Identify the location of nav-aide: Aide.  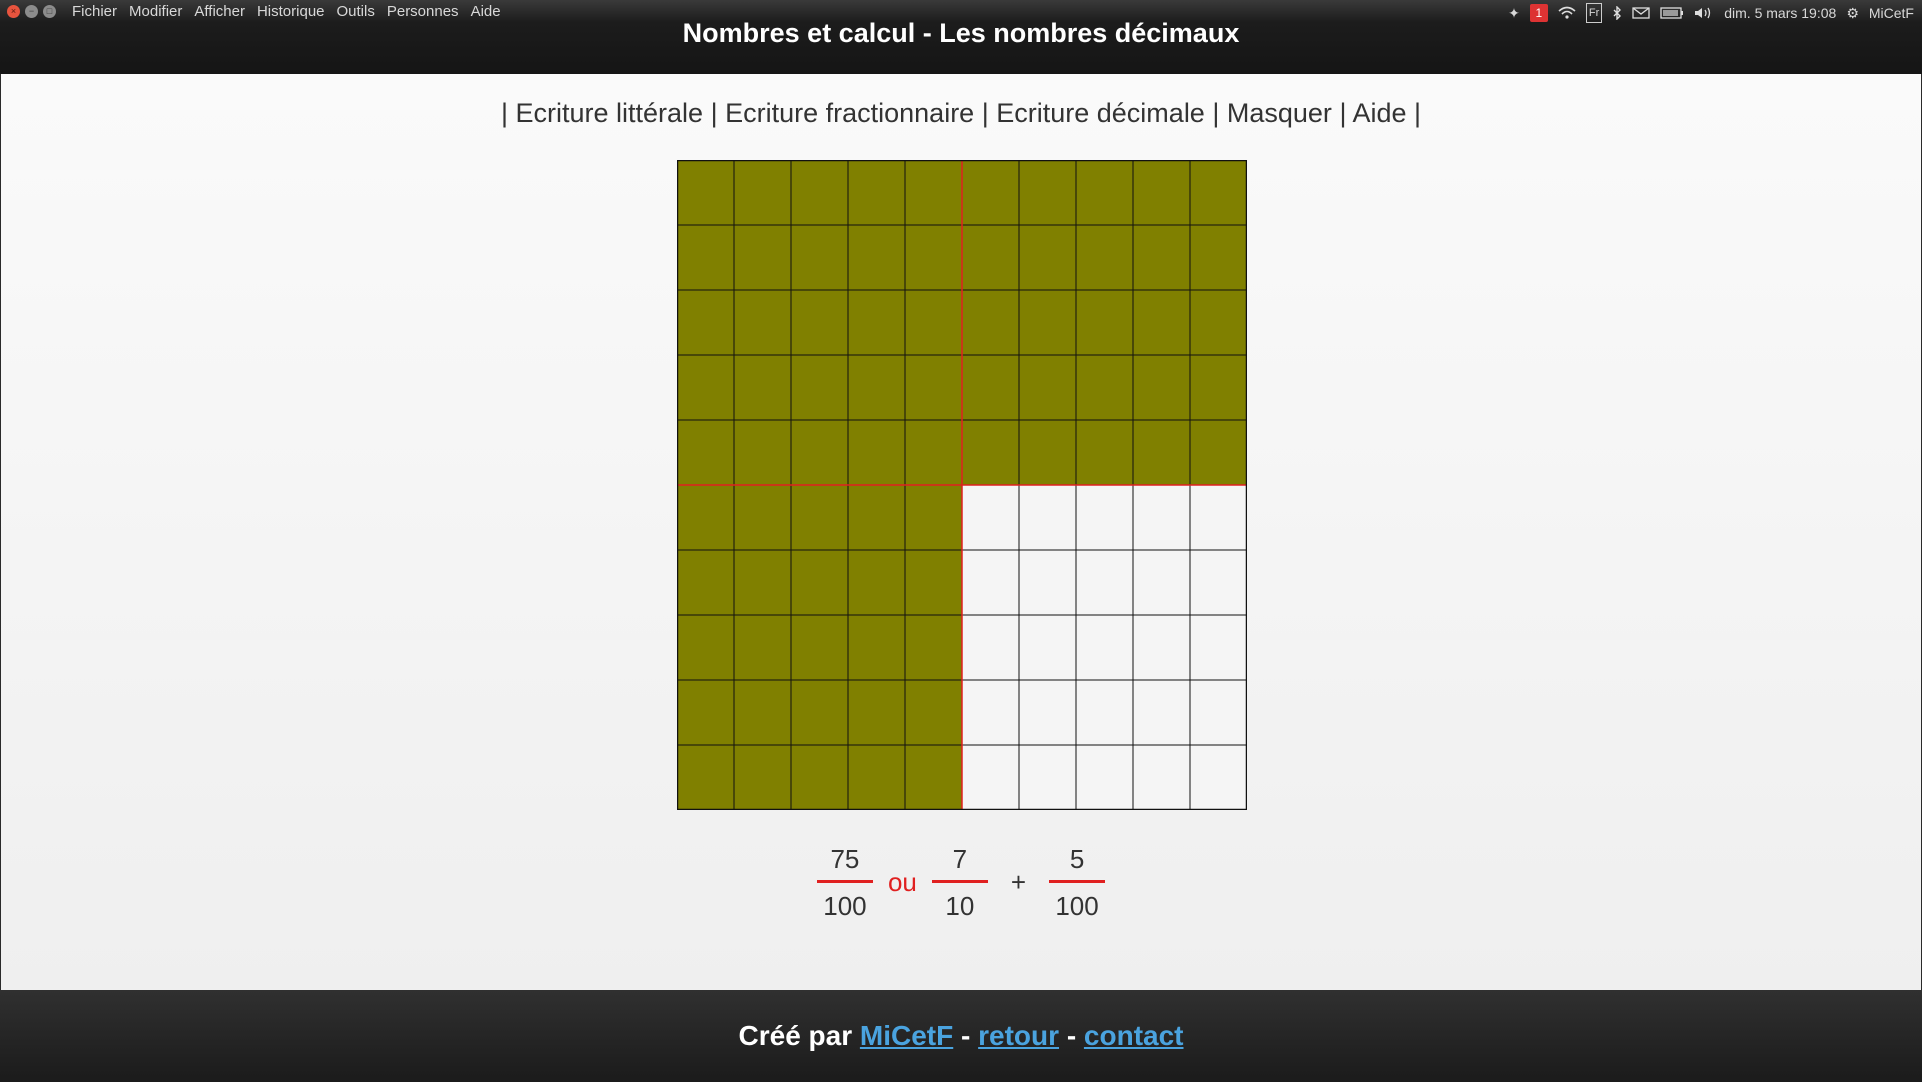
(1379, 113).